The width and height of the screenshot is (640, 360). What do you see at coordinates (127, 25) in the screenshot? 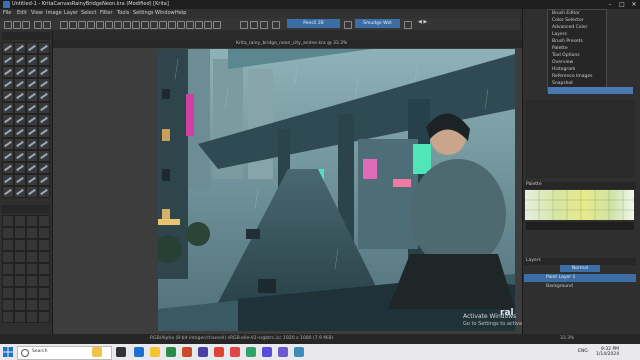
I see `transform-tool-icon` at bounding box center [127, 25].